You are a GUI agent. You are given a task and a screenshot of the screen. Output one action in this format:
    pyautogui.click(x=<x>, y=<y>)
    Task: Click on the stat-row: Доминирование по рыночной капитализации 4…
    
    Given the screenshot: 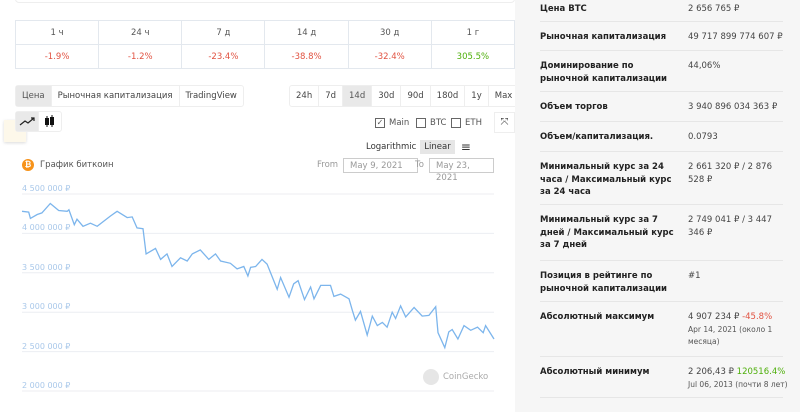 What is the action you would take?
    pyautogui.click(x=661, y=71)
    